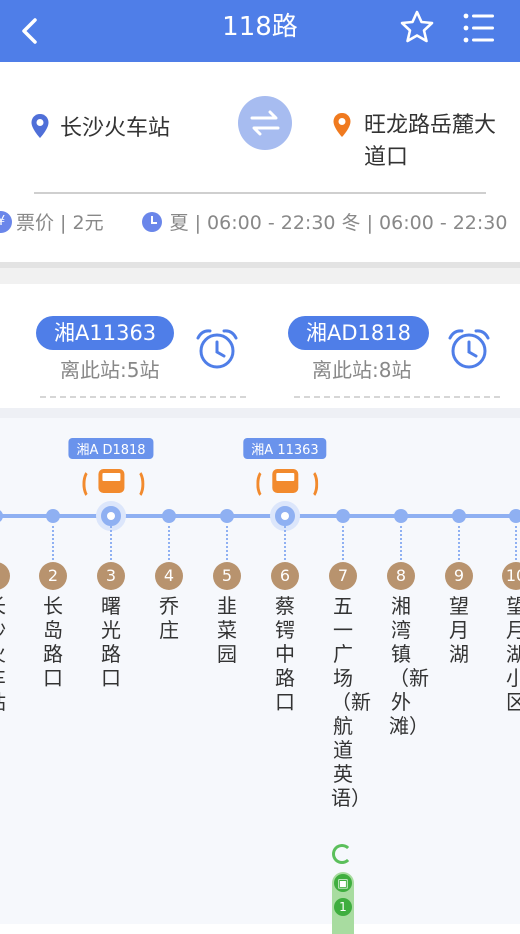  Describe the element at coordinates (343, 576) in the screenshot. I see `stop-number: 7` at that location.